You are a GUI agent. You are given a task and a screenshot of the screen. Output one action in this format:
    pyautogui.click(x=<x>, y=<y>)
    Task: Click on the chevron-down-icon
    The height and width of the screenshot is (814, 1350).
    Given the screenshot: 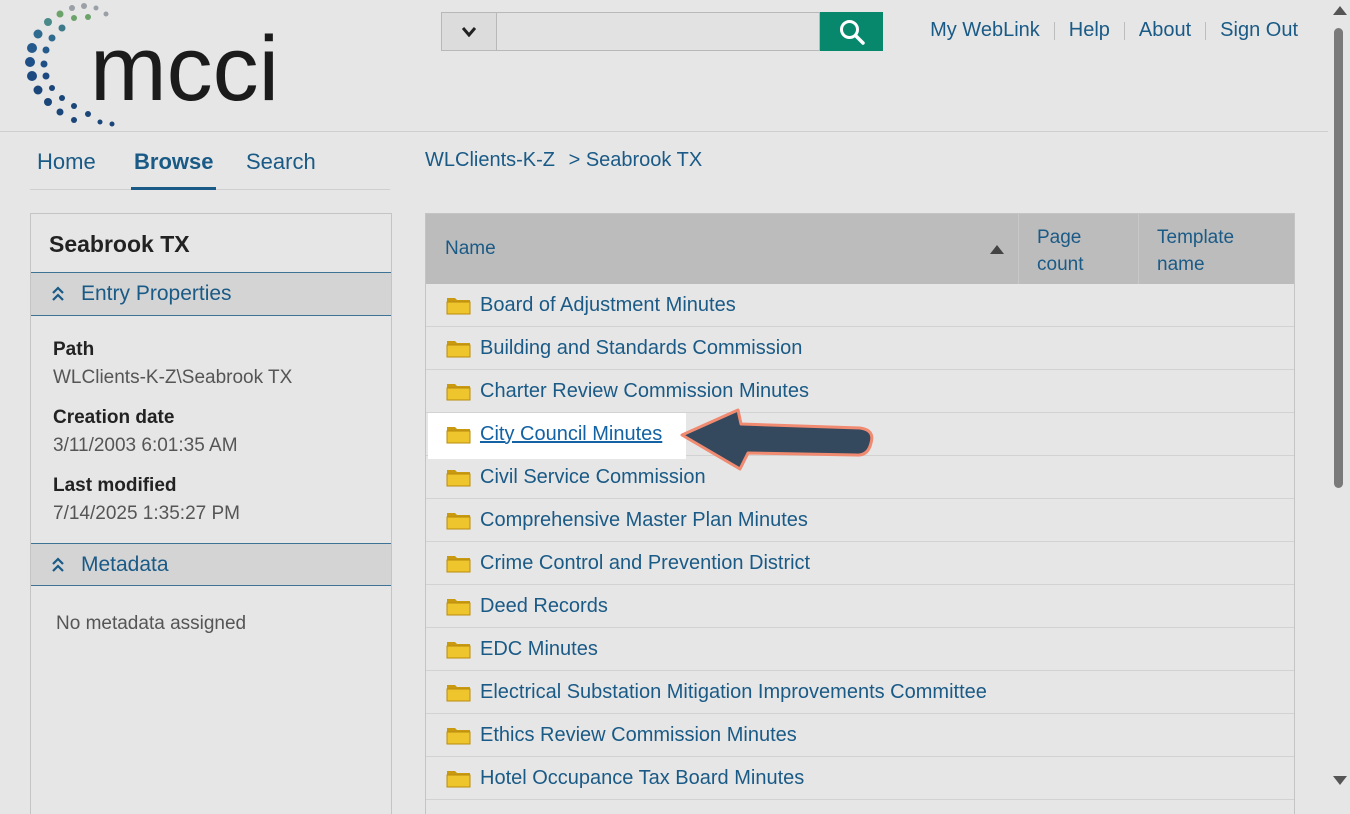 What is the action you would take?
    pyautogui.click(x=469, y=31)
    